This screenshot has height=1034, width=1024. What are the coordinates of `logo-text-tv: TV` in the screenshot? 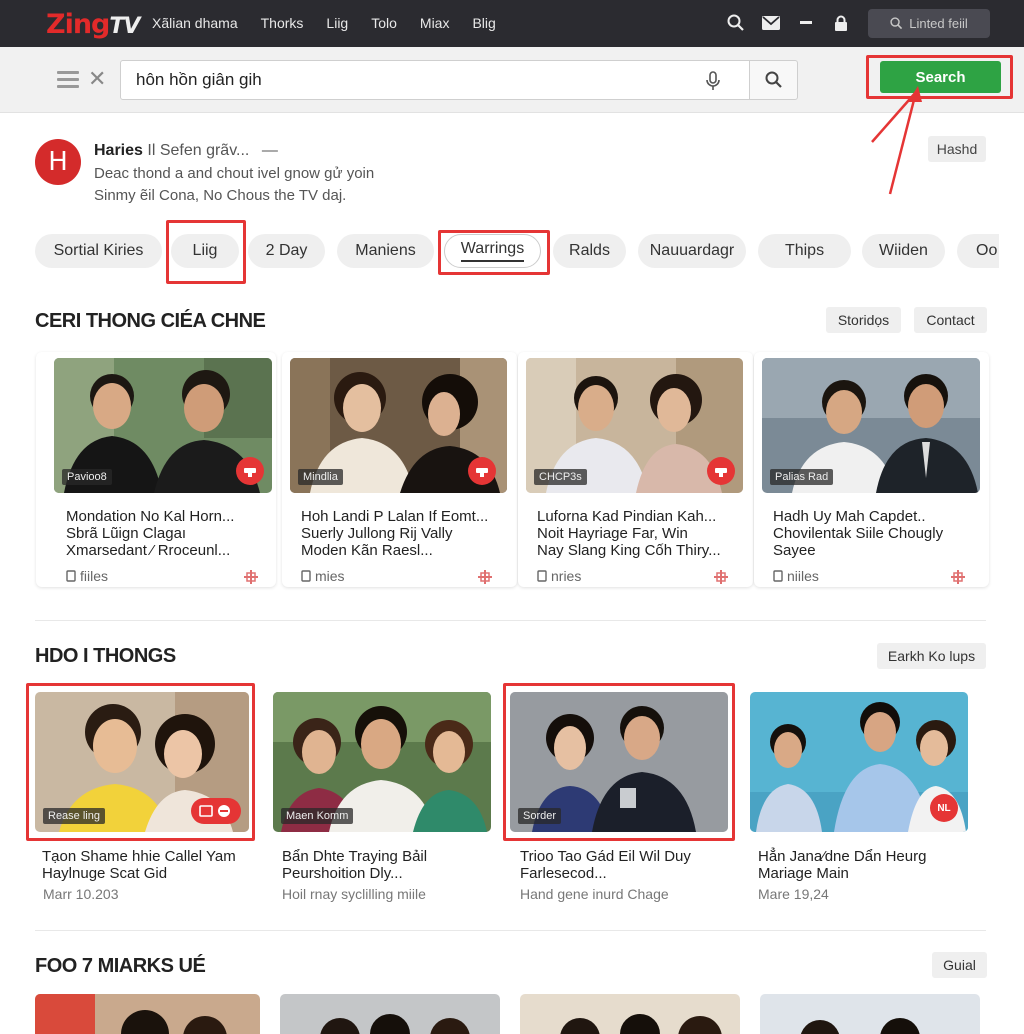 It's located at (124, 26).